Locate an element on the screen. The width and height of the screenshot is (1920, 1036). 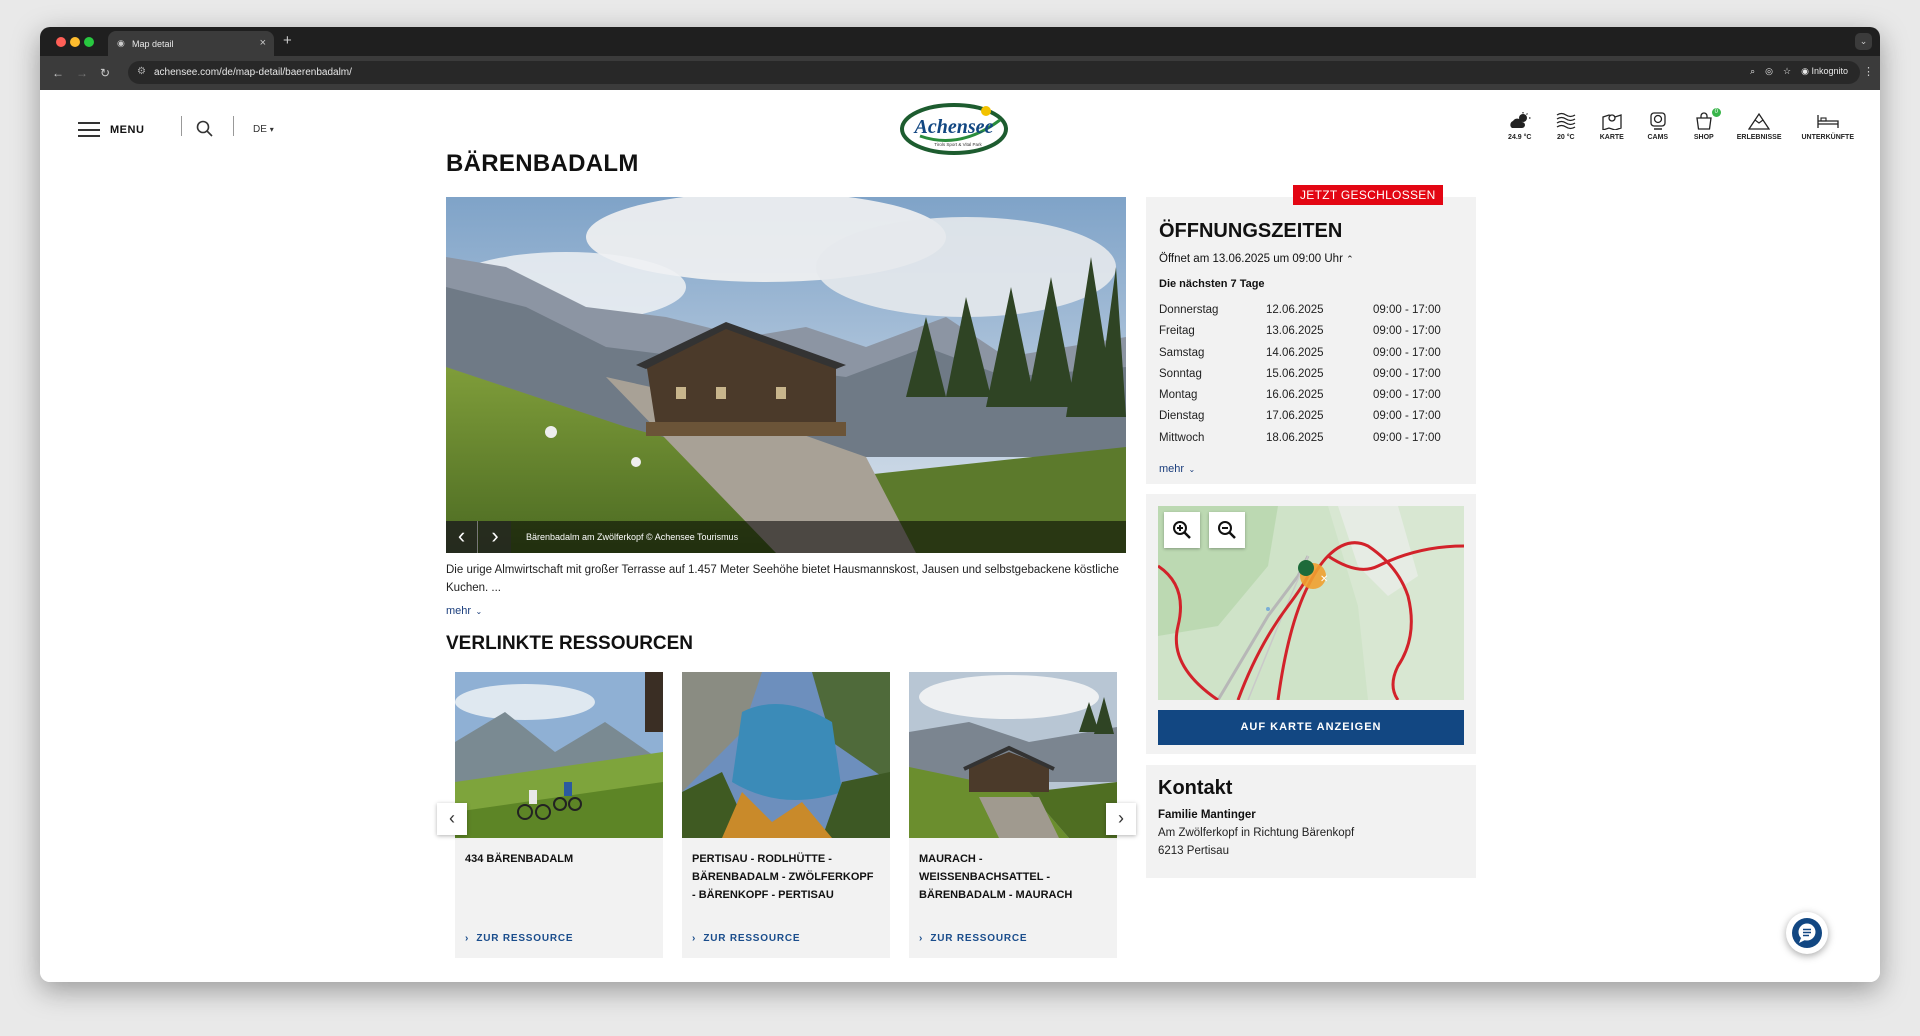
hours-row: Donnerstag 12.06.2025 09:00 - 17:00 is located at coordinates (1309, 310).